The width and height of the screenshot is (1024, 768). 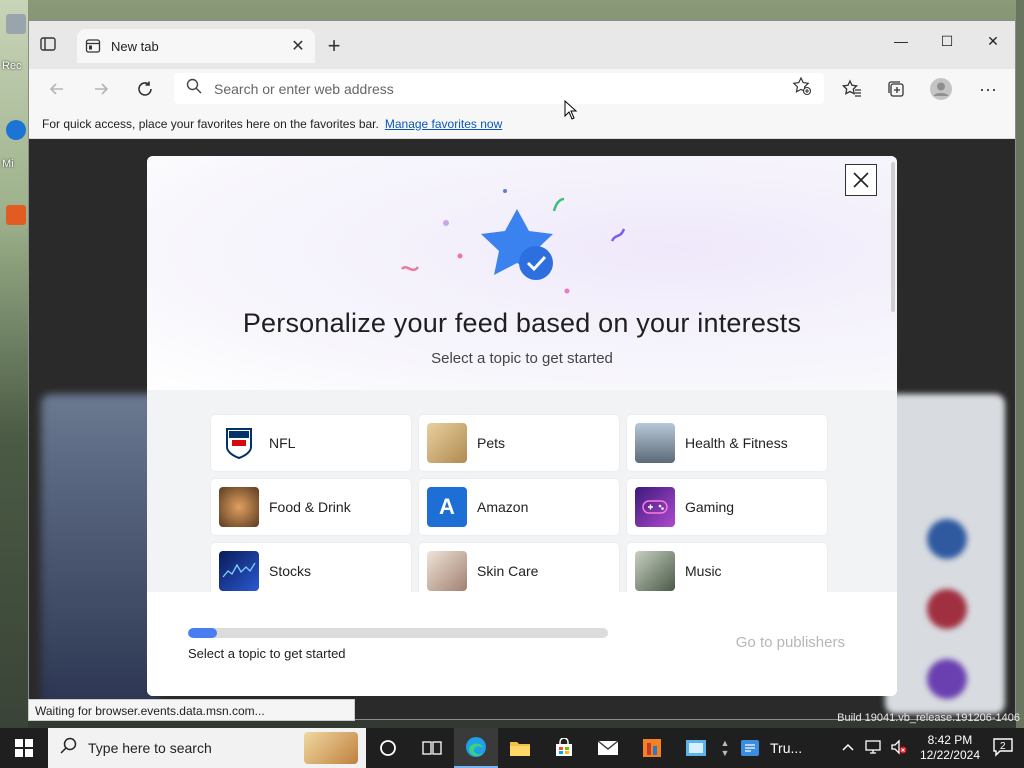 I want to click on manage-favorites-link: Manage favorites now, so click(x=443, y=124).